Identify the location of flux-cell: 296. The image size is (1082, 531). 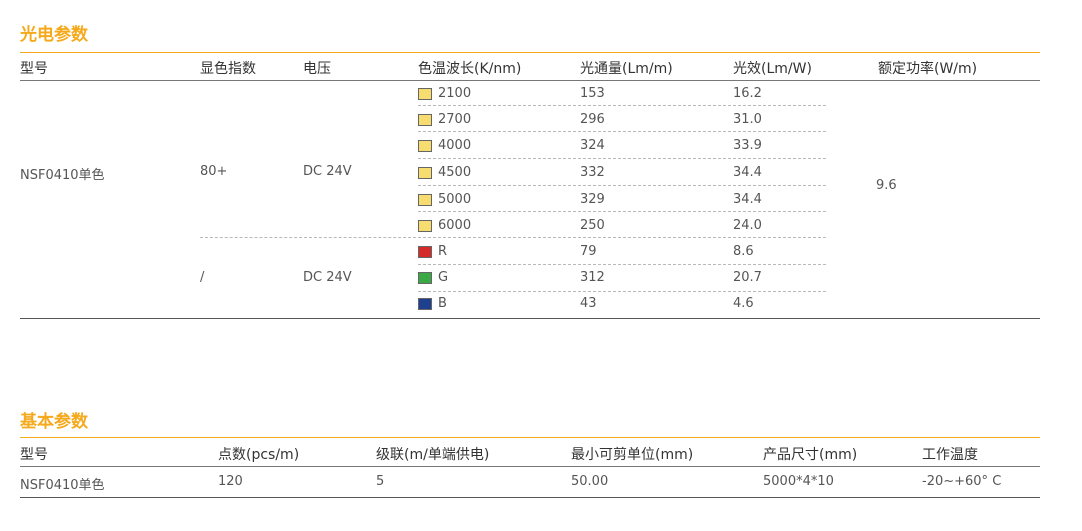
(592, 119).